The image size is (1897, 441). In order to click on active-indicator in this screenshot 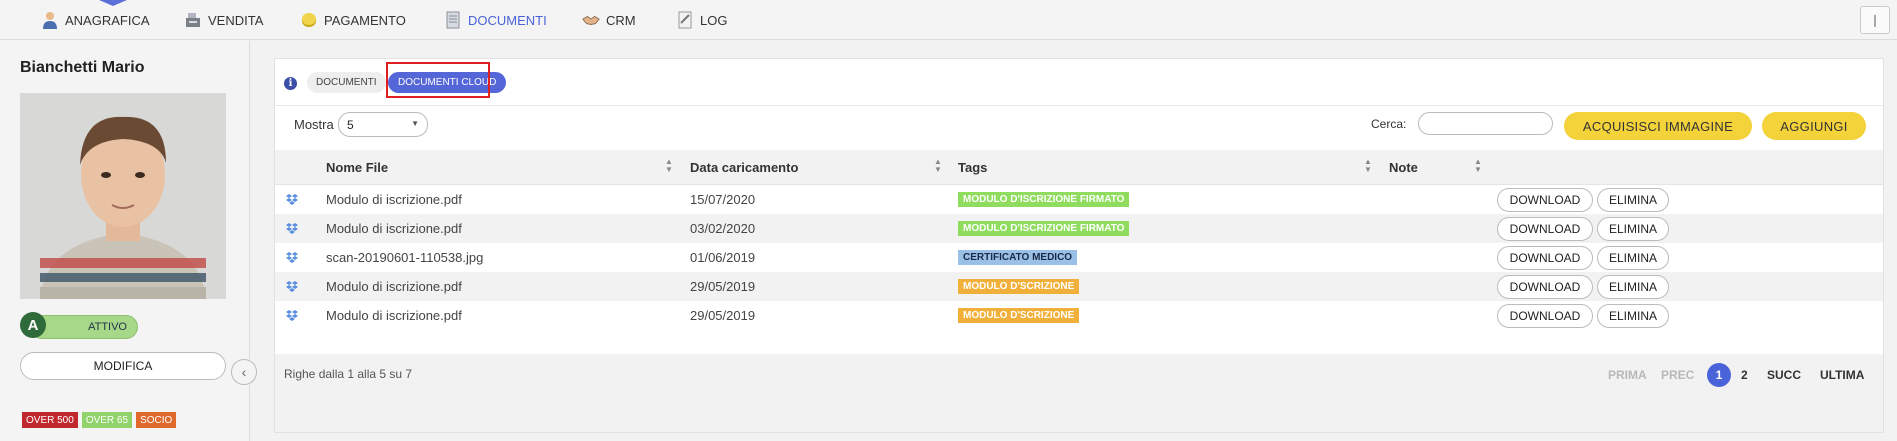, I will do `click(113, 3)`.